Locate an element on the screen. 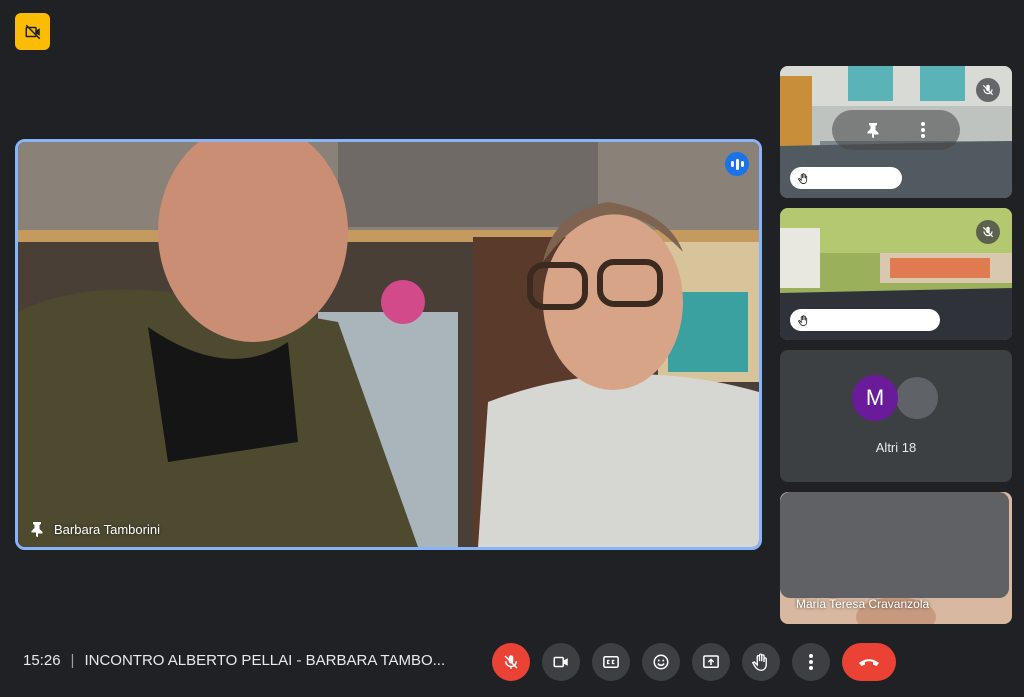 The width and height of the screenshot is (1024, 697). tile-hover-actions is located at coordinates (896, 130).